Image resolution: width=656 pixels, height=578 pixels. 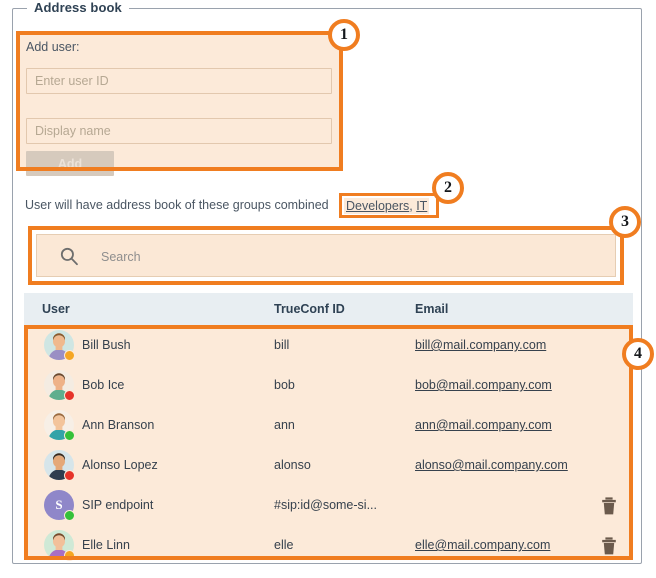 What do you see at coordinates (292, 465) in the screenshot?
I see `user-trueconf-id: alonso` at bounding box center [292, 465].